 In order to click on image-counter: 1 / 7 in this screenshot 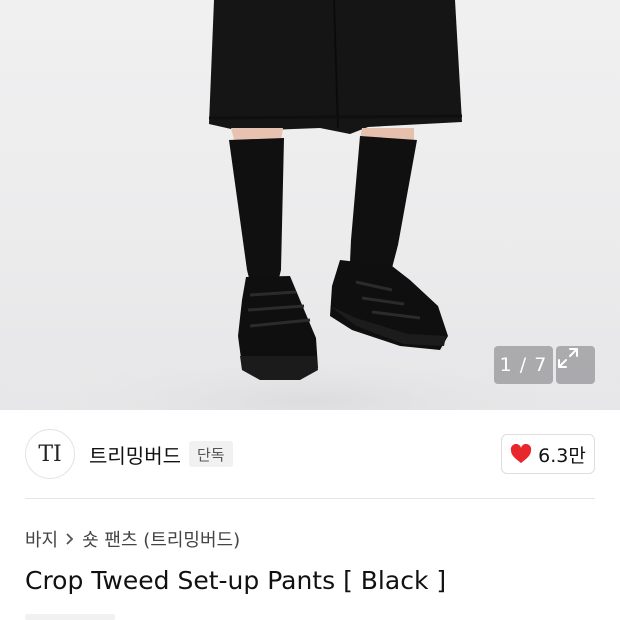, I will do `click(523, 365)`.